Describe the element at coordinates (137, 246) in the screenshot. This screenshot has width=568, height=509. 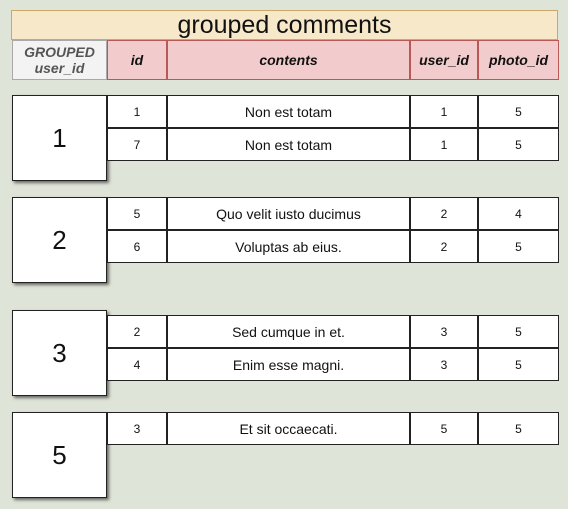
I see `cell-id: 6` at that location.